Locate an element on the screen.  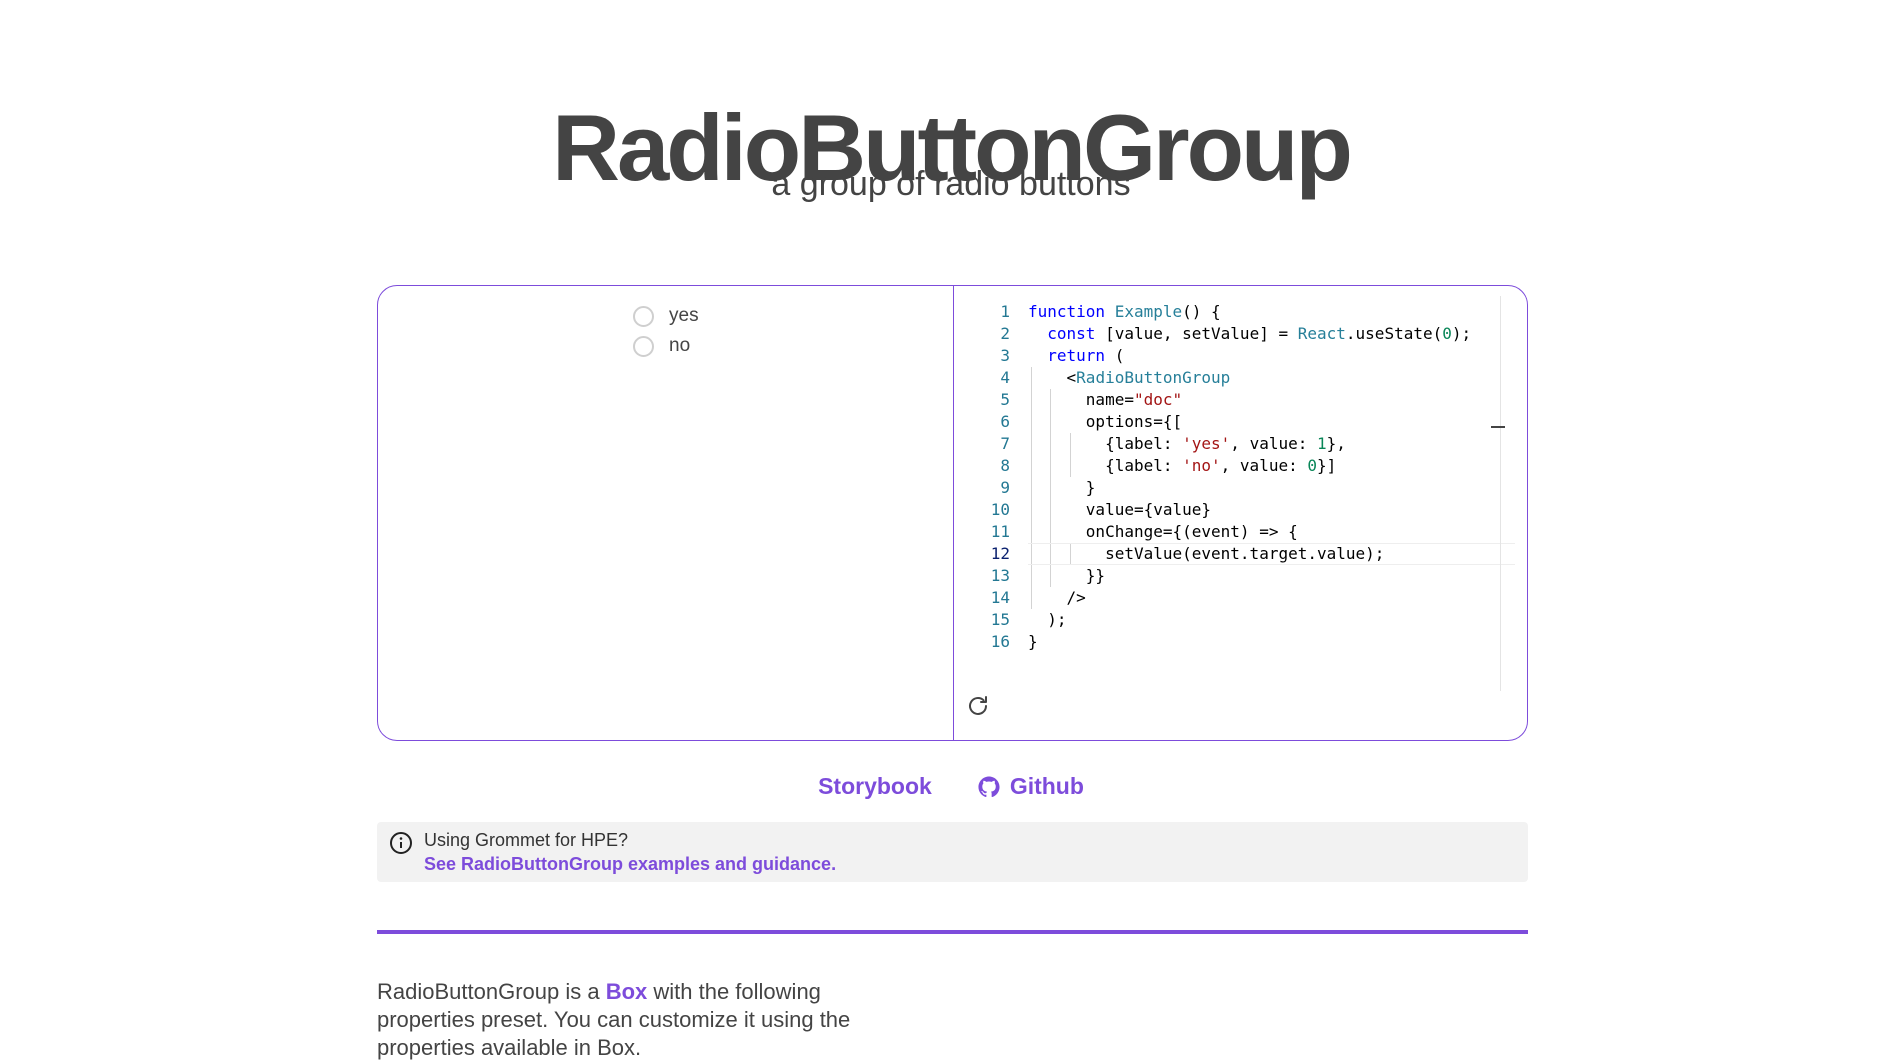
code-line: value={value} is located at coordinates (1271, 510).